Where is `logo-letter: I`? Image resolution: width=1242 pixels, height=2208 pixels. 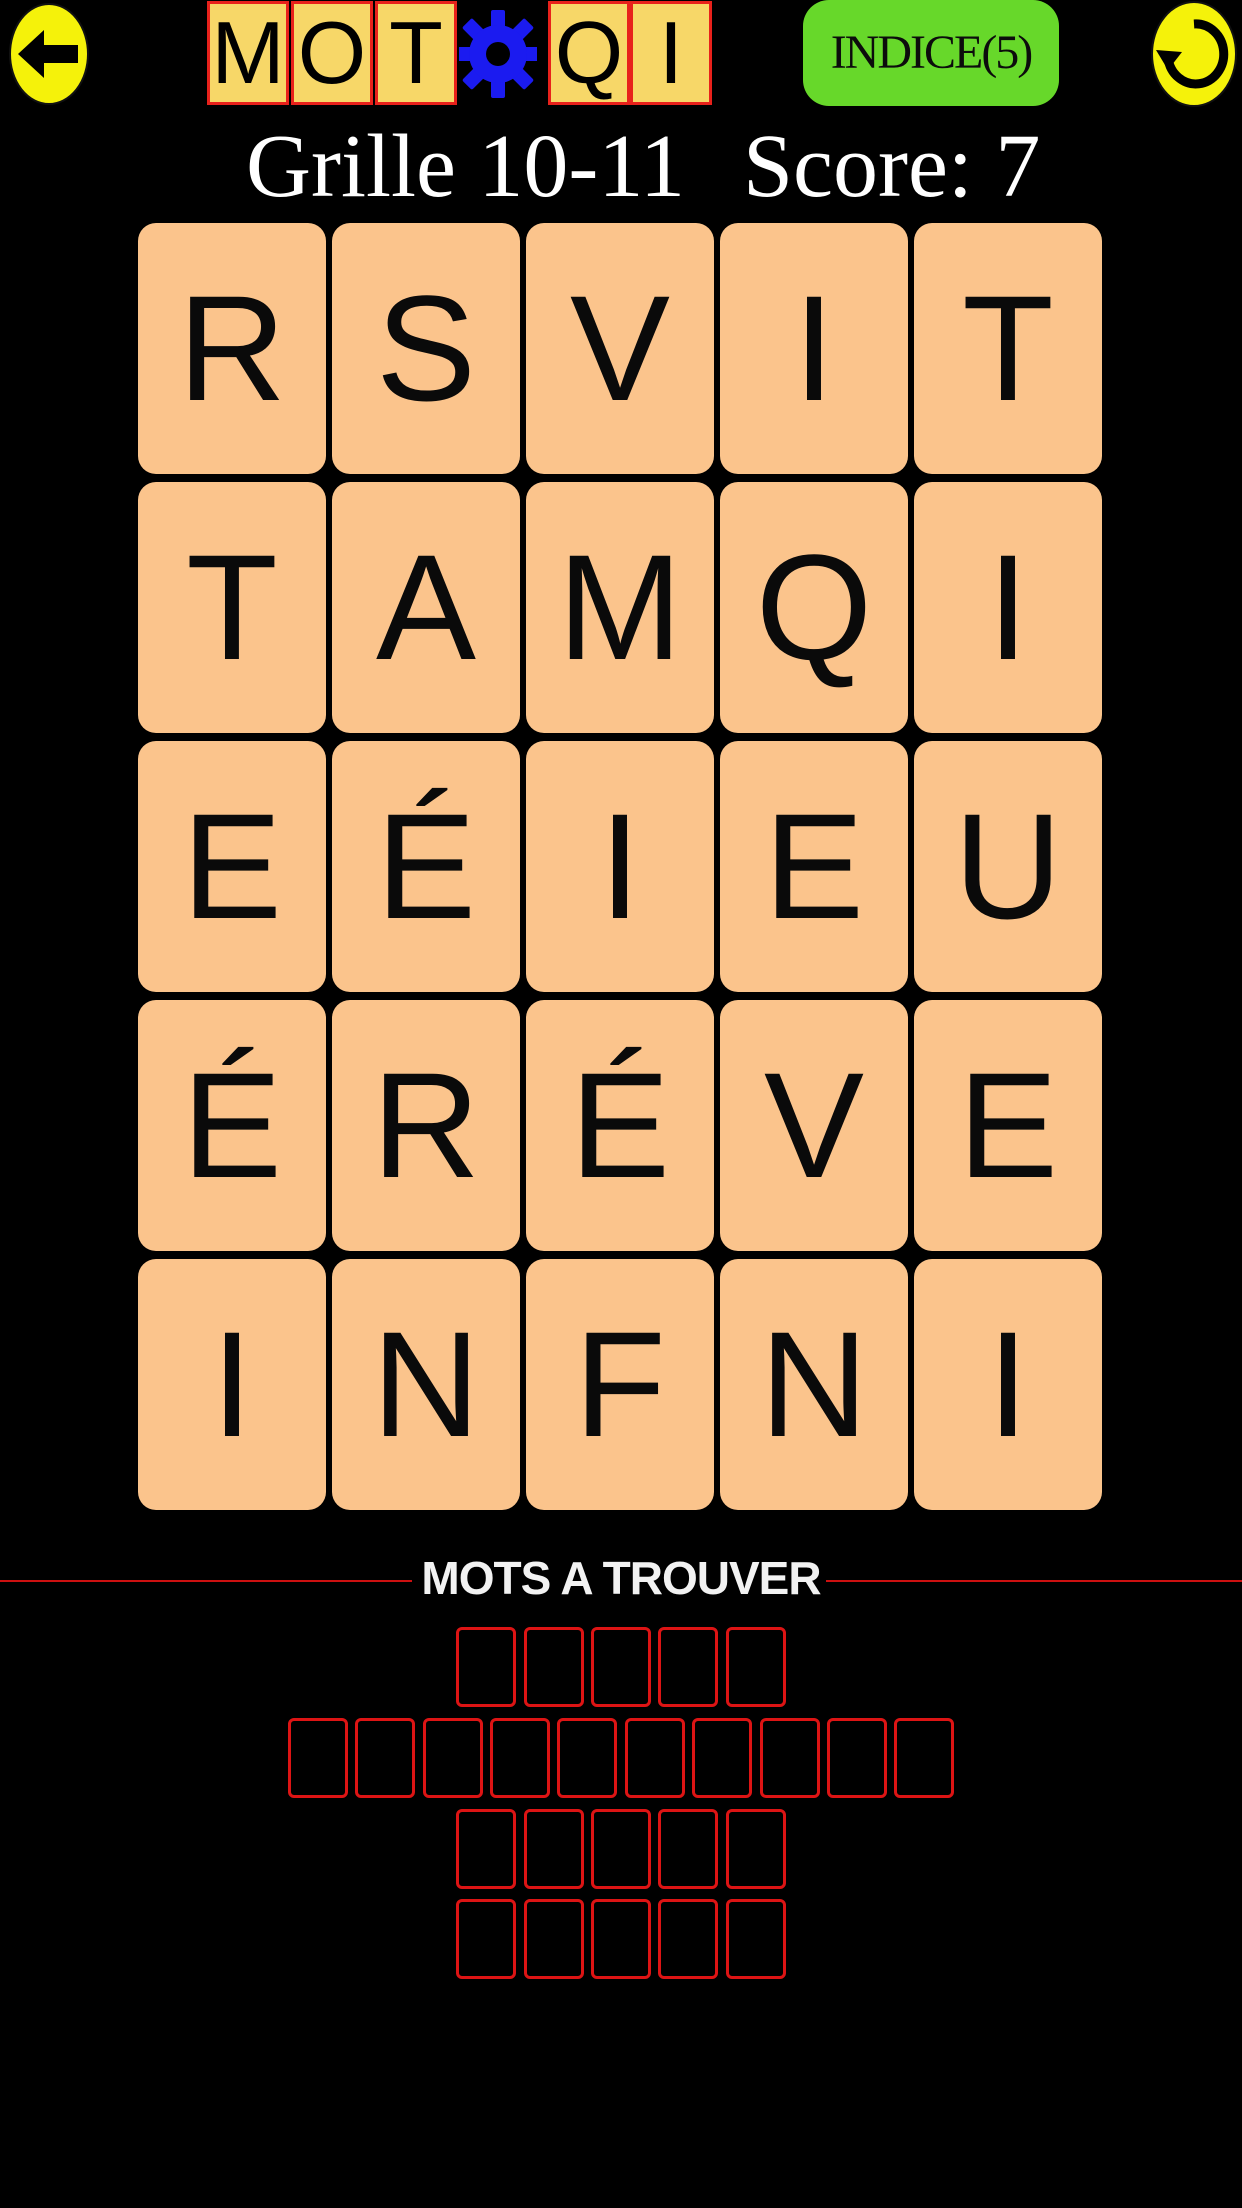
logo-letter: I is located at coordinates (671, 53).